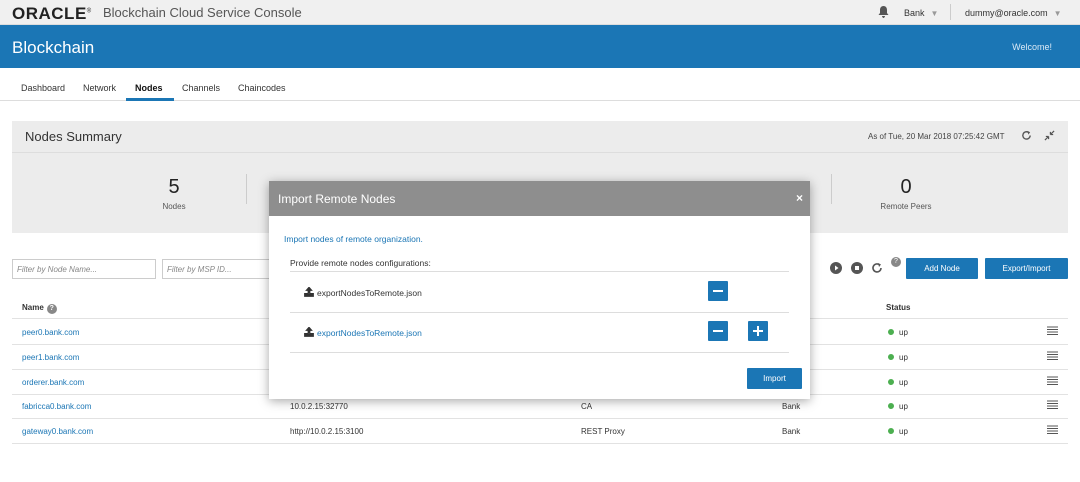  I want to click on tab-dashboard: Dashboard, so click(43, 88).